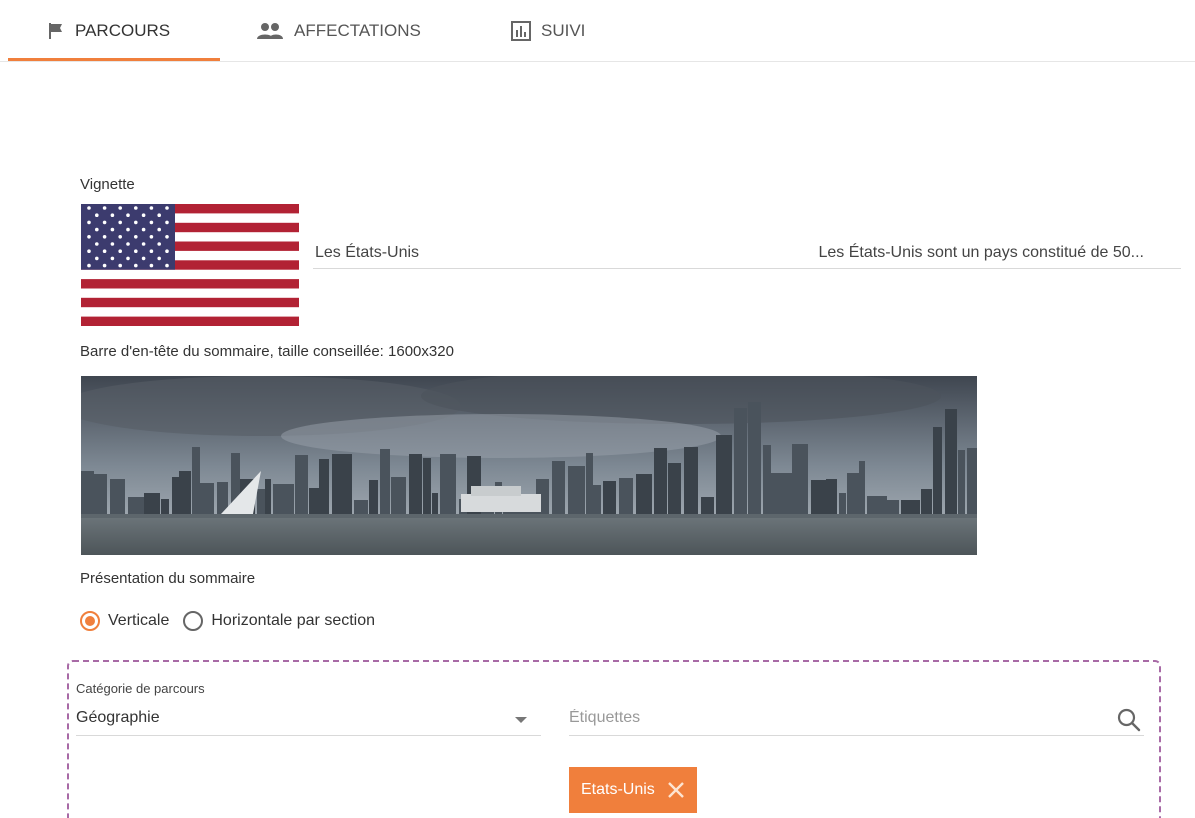 The image size is (1195, 818). I want to click on tags-field, so click(856, 719).